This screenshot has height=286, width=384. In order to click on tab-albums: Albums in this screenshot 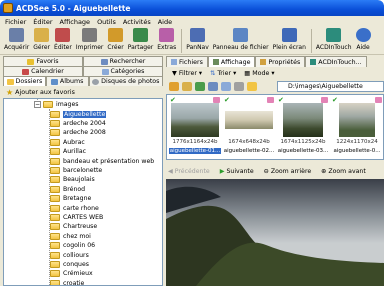, I will do `click(67, 81)`.